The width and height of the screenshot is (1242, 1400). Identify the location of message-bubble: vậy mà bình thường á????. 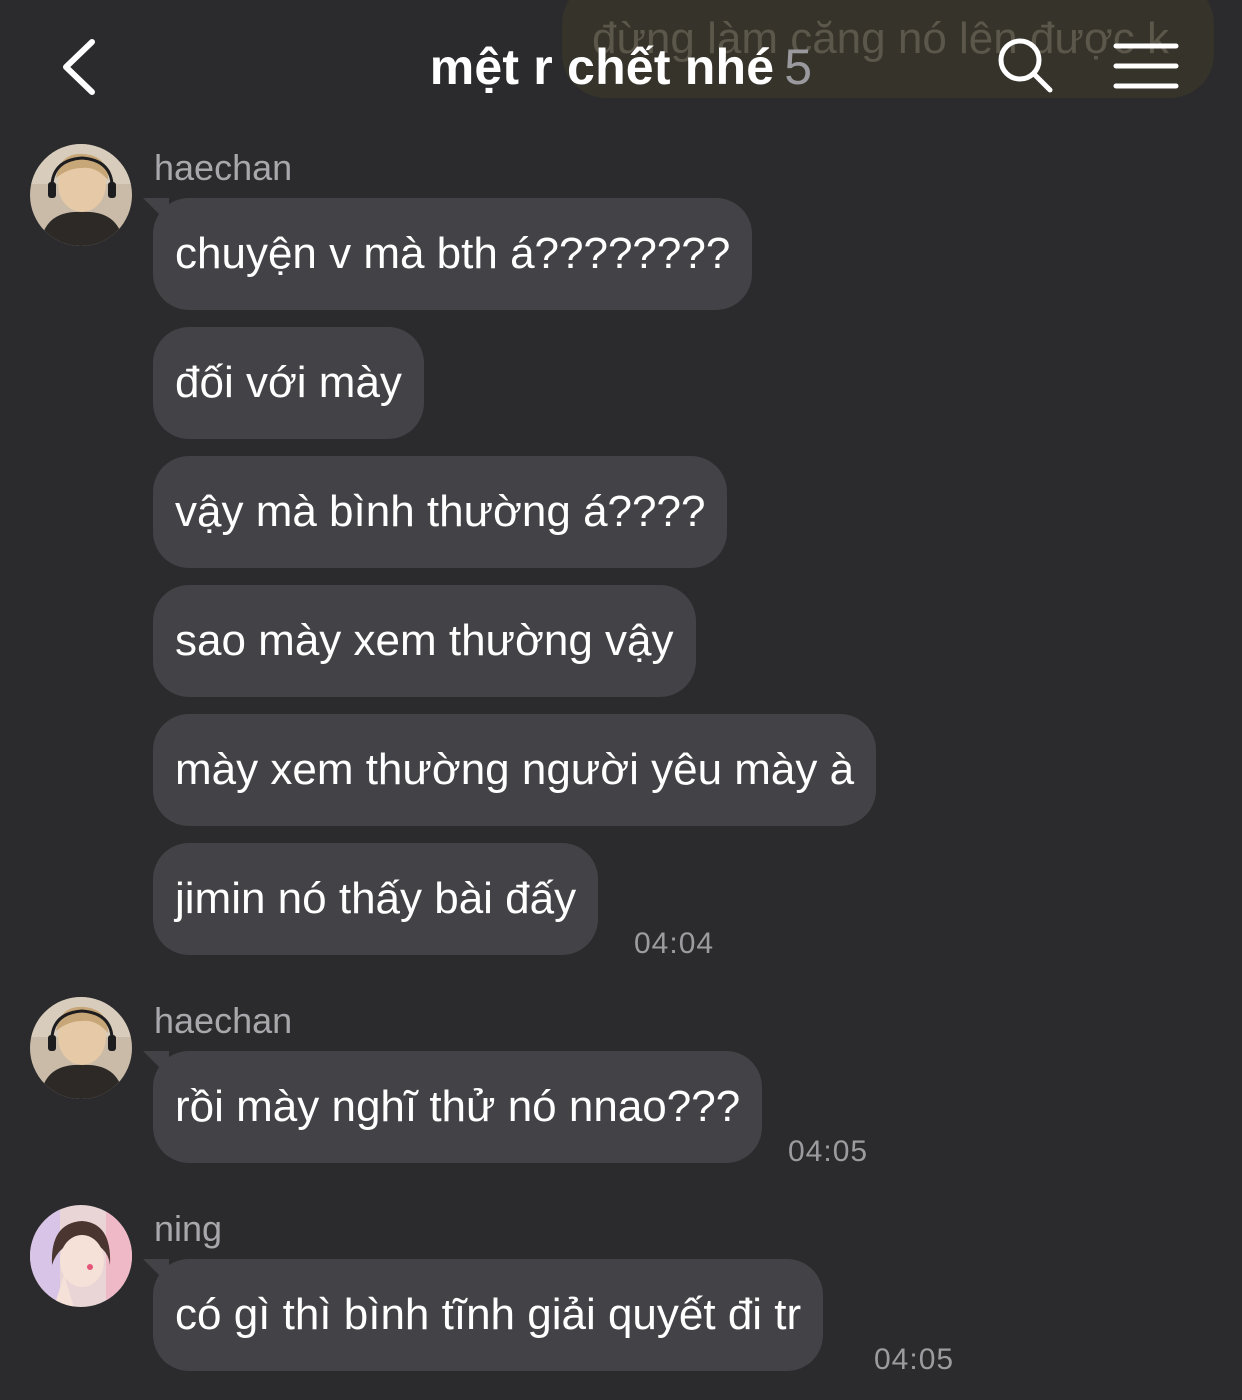
(440, 512).